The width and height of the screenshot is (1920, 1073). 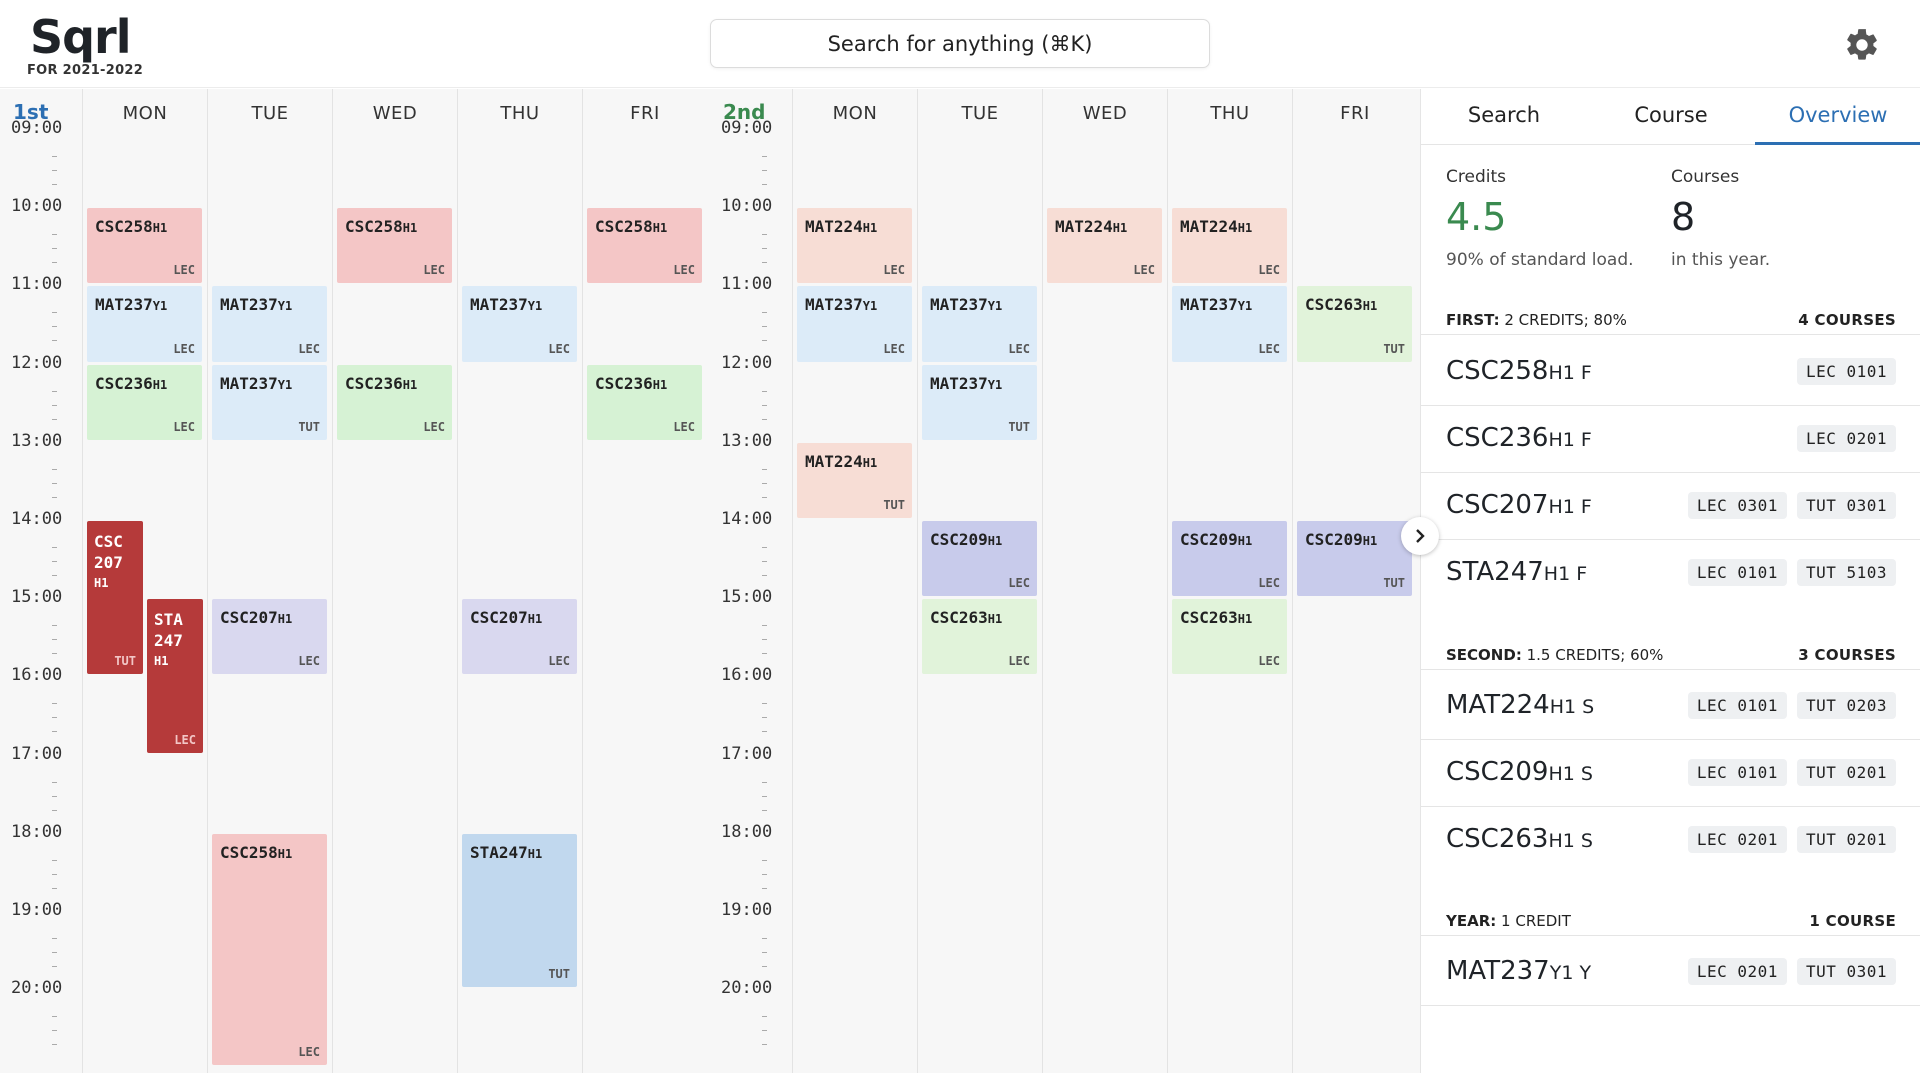 I want to click on chevron-right-icon, so click(x=1420, y=536).